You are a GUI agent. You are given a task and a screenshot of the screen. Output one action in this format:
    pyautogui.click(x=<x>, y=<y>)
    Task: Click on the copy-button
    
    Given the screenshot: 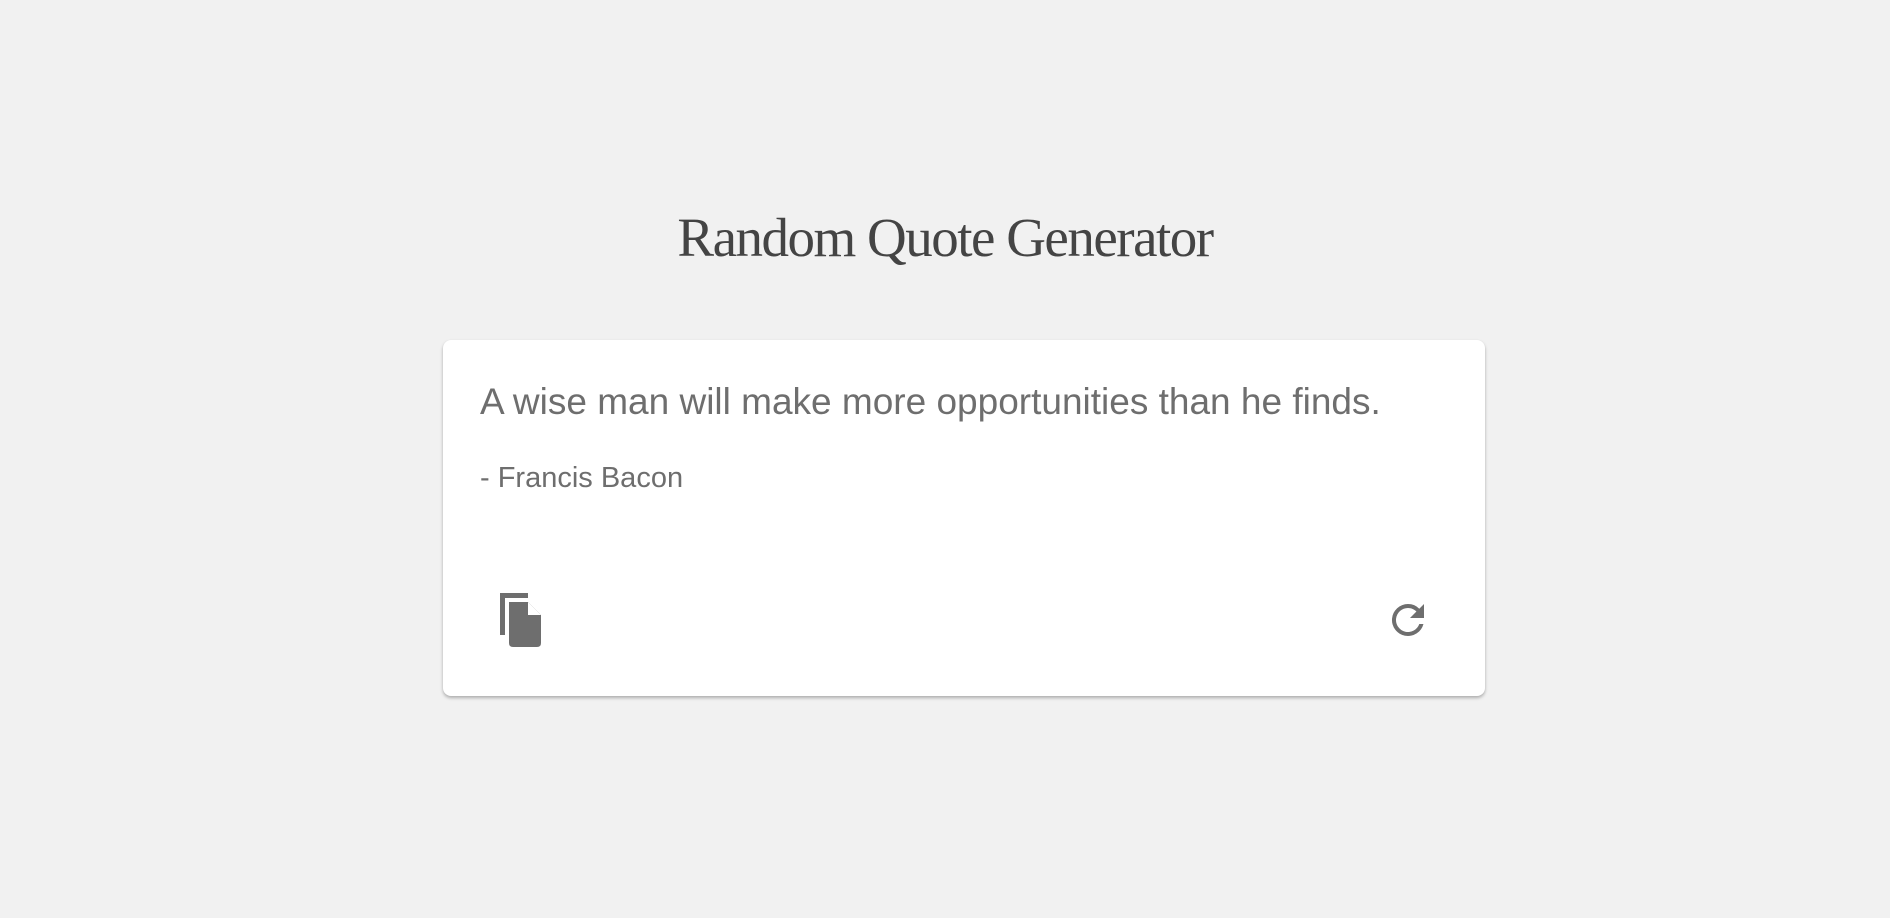 What is the action you would take?
    pyautogui.click(x=518, y=620)
    